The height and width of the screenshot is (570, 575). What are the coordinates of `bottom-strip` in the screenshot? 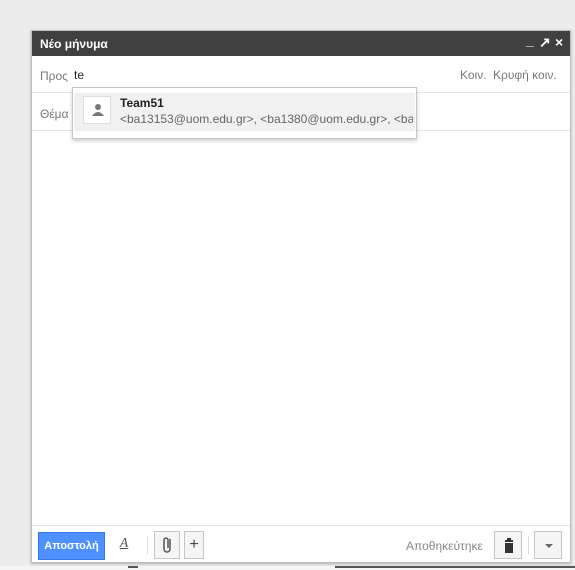 It's located at (287, 568).